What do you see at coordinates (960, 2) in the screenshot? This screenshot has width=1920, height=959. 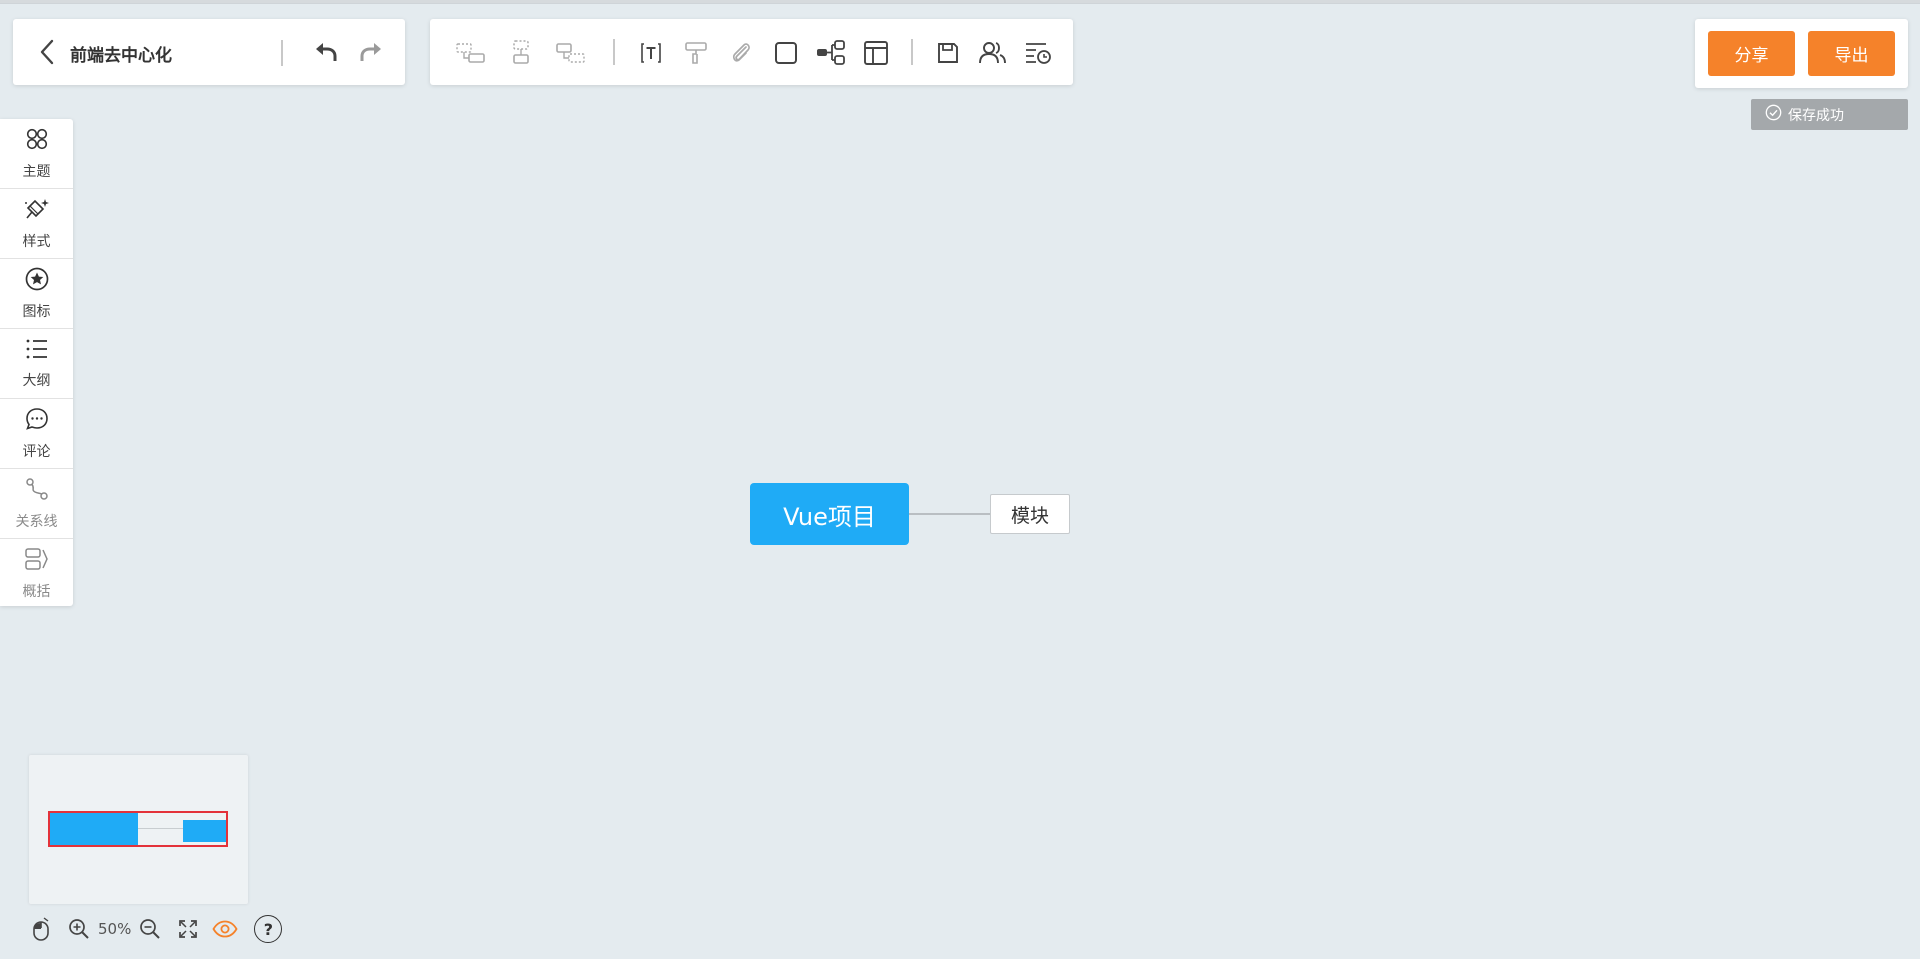 I see `window-top-border` at bounding box center [960, 2].